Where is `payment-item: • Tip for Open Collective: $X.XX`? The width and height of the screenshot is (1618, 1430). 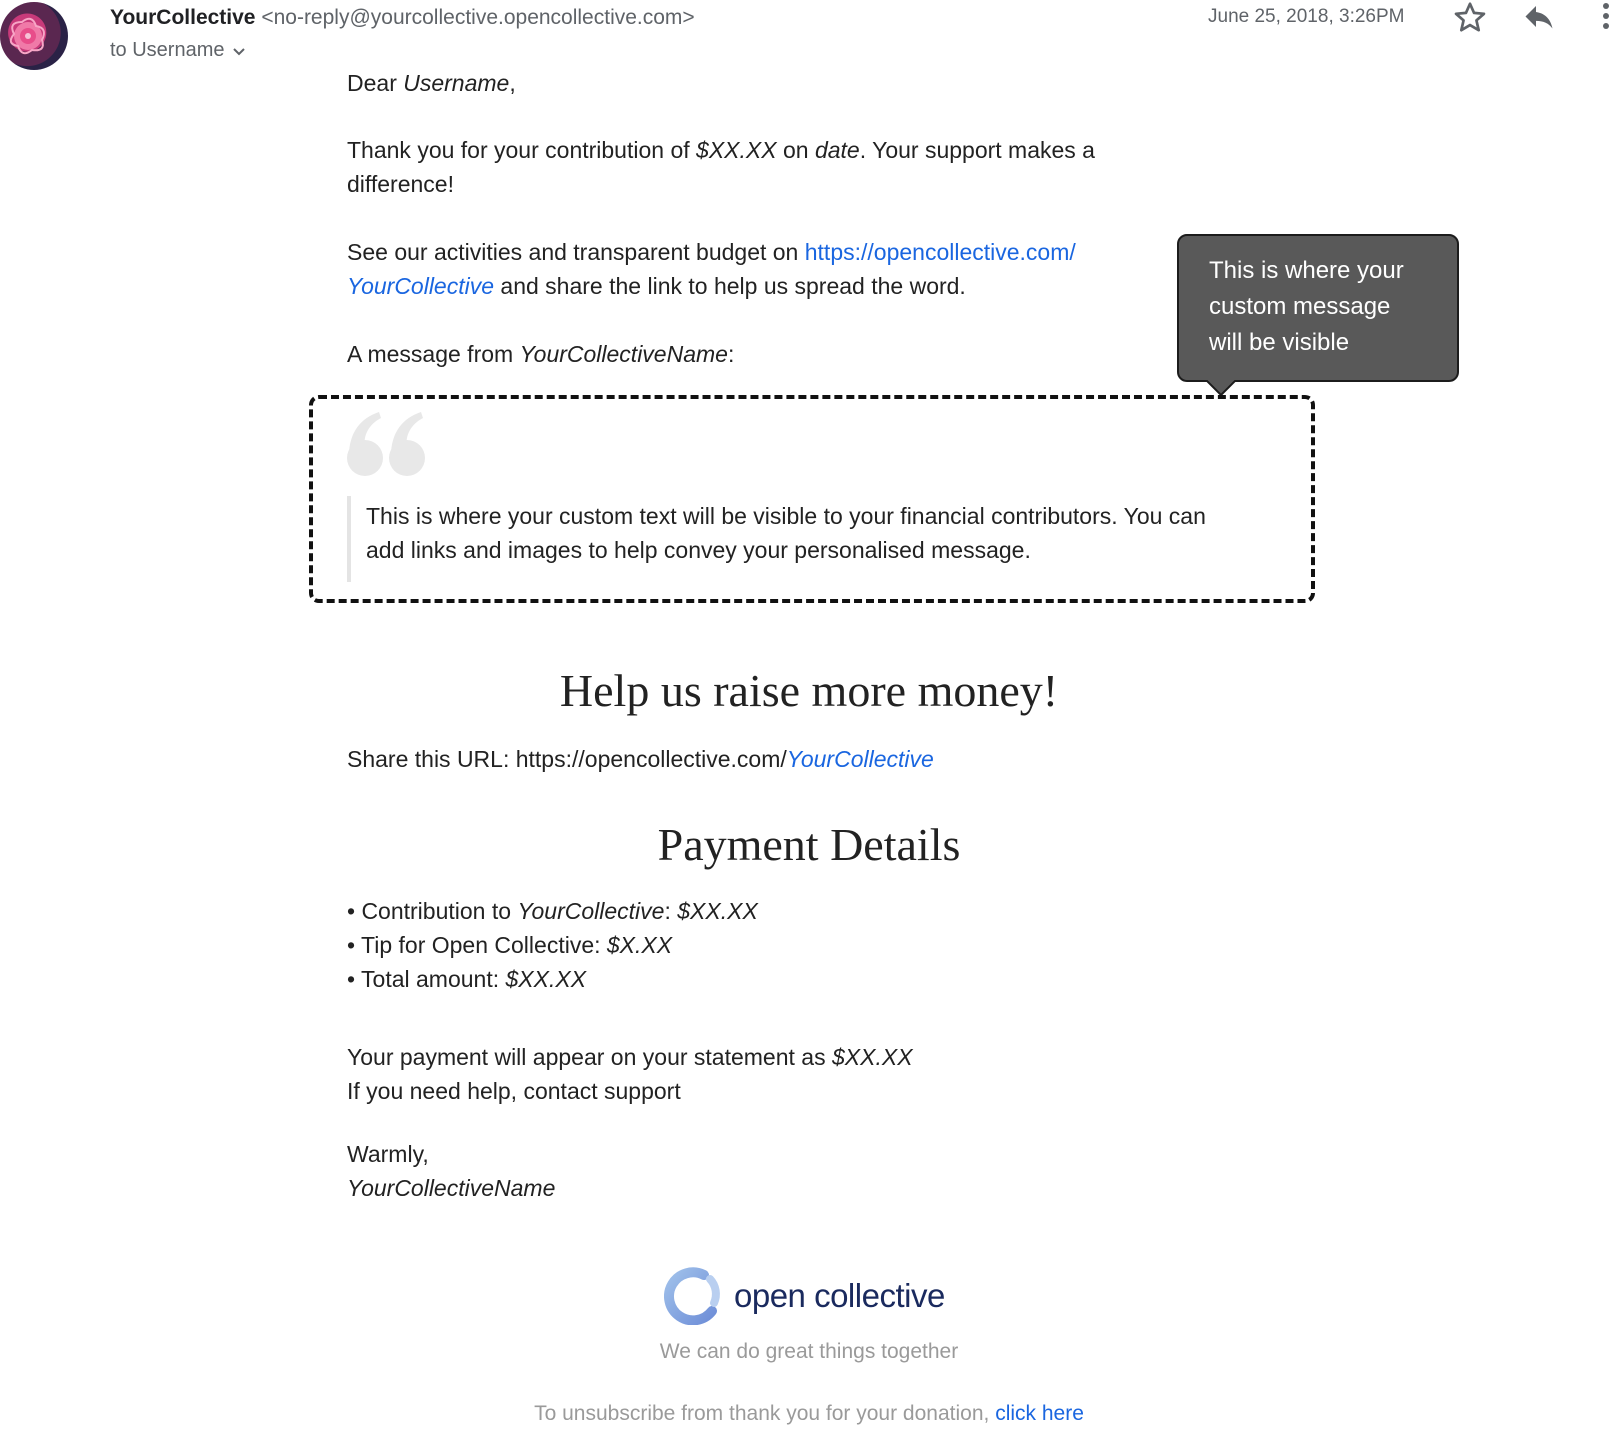
payment-item: • Tip for Open Collective: $X.XX is located at coordinates (552, 945).